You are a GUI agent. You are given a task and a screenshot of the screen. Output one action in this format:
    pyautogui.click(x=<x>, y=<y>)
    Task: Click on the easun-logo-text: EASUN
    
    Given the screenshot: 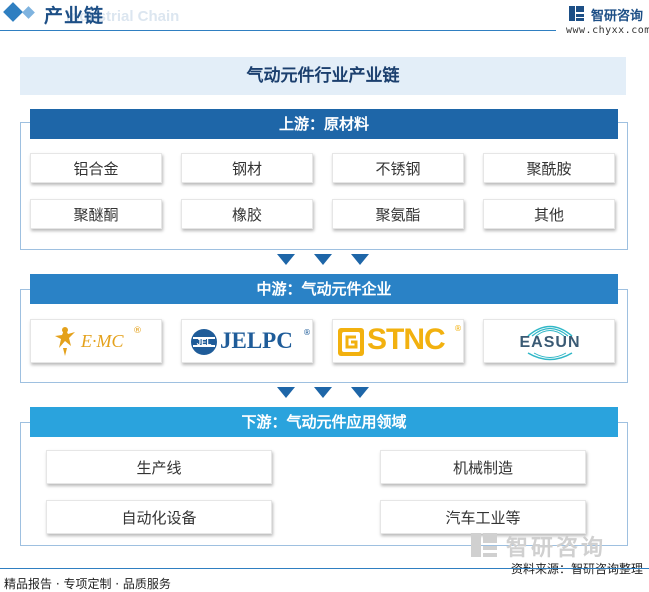 What is the action you would take?
    pyautogui.click(x=550, y=342)
    